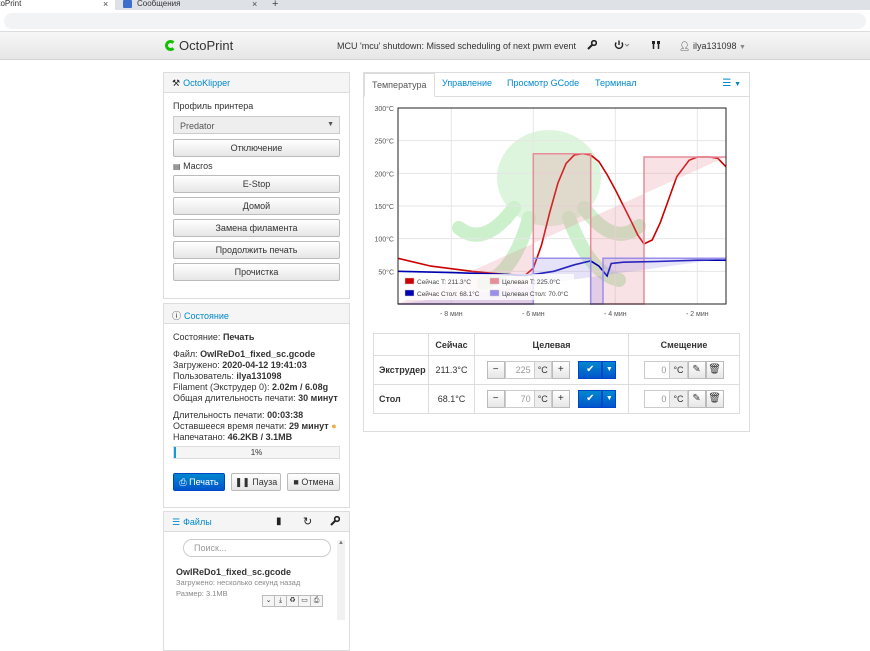 The height and width of the screenshot is (651, 870). I want to click on file-value: OwlReDo1_fixed_sc.gcode, so click(258, 354).